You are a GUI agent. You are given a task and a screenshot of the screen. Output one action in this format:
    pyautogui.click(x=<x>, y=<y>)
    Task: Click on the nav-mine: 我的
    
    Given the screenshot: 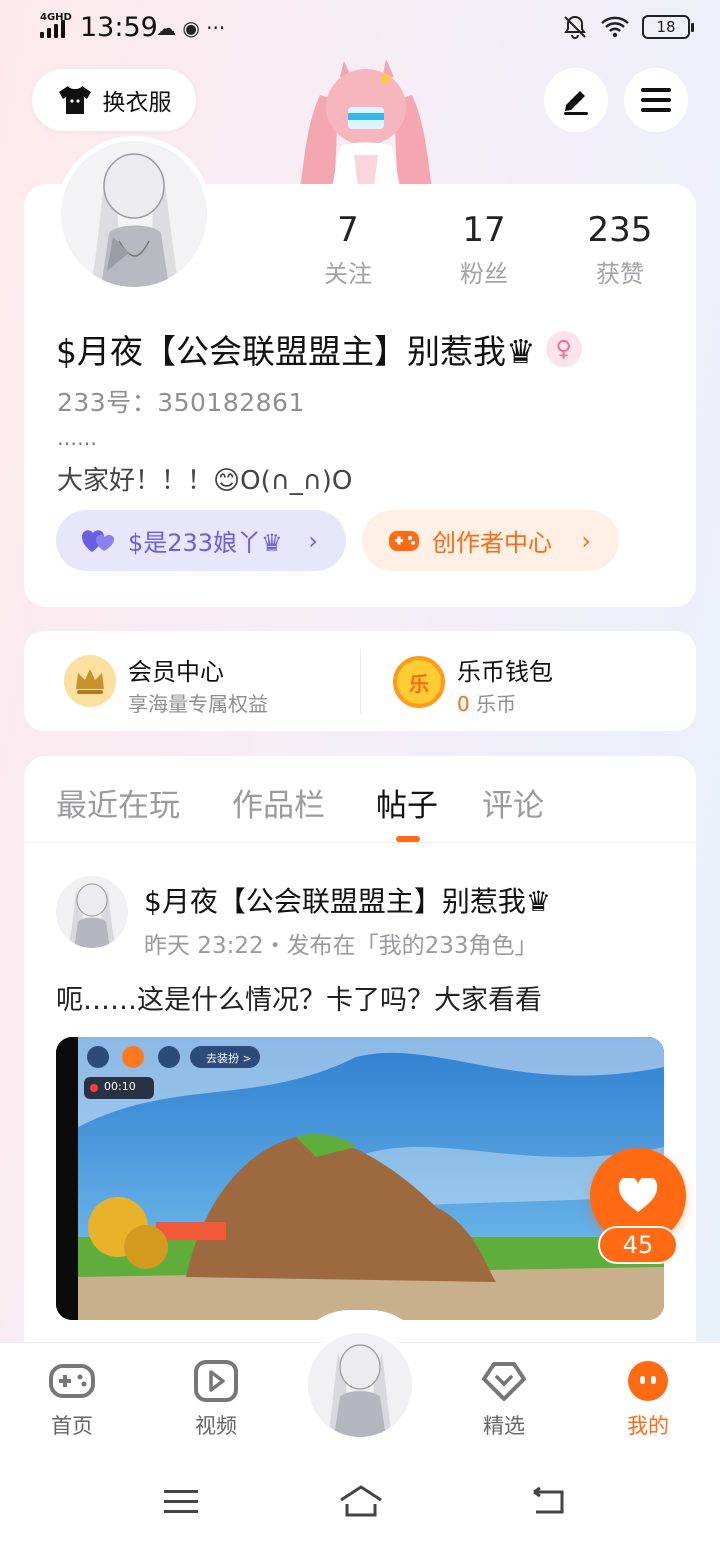 What is the action you would take?
    pyautogui.click(x=648, y=1400)
    